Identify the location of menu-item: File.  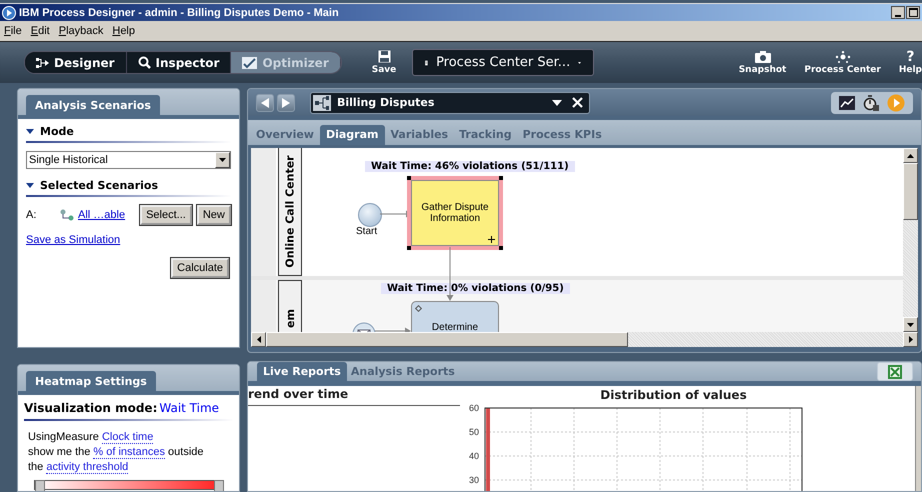
(13, 31).